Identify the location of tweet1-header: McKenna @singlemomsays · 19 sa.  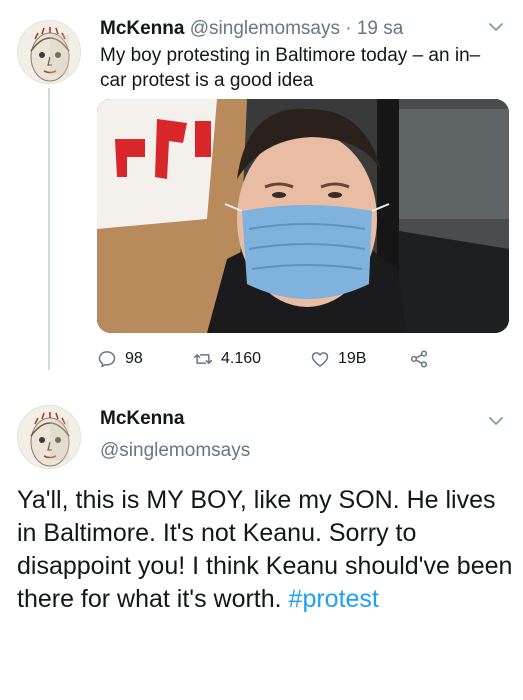
(251, 29).